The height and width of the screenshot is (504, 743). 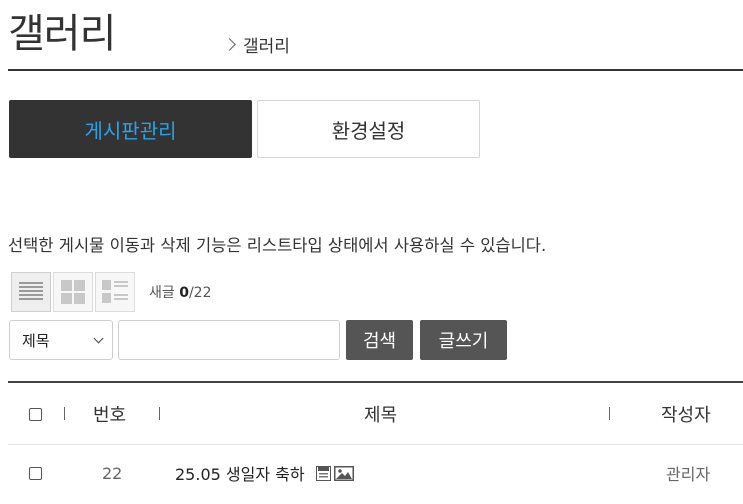 I want to click on row-author: 관리자, so click(x=688, y=474).